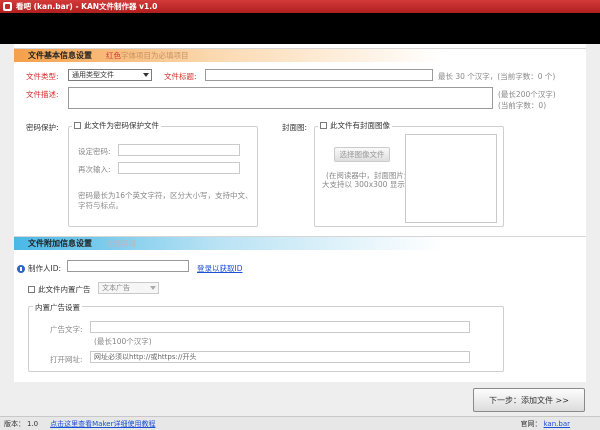 The height and width of the screenshot is (430, 600). Describe the element at coordinates (362, 154) in the screenshot. I see `select-image-button: 选择图像文件` at that location.